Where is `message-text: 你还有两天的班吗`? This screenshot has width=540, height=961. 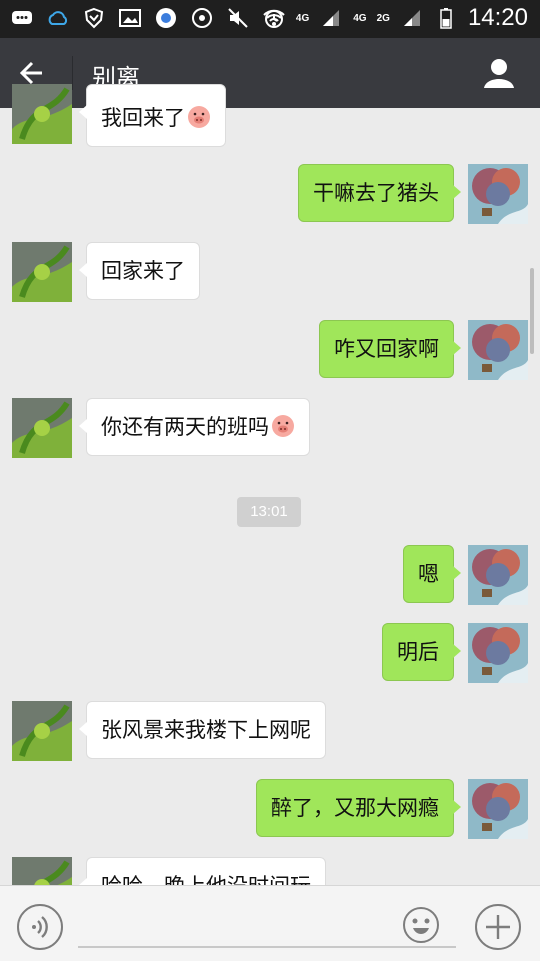 message-text: 你还有两天的班吗 is located at coordinates (185, 427).